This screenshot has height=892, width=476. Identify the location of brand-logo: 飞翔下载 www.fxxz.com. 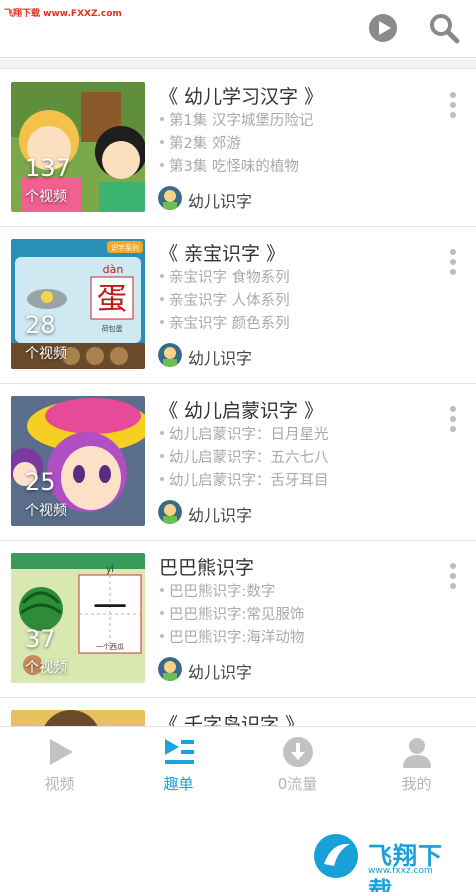
(388, 862).